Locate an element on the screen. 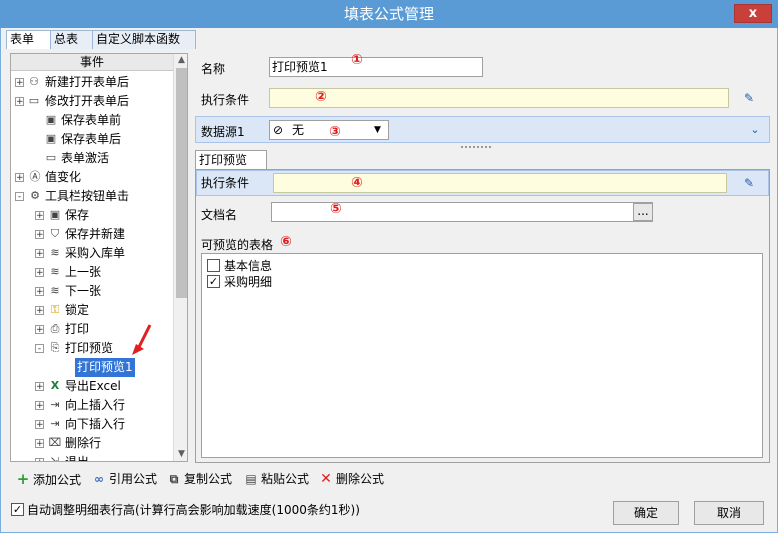 The width and height of the screenshot is (778, 533). table-label-detail: 采购明细 is located at coordinates (248, 282).